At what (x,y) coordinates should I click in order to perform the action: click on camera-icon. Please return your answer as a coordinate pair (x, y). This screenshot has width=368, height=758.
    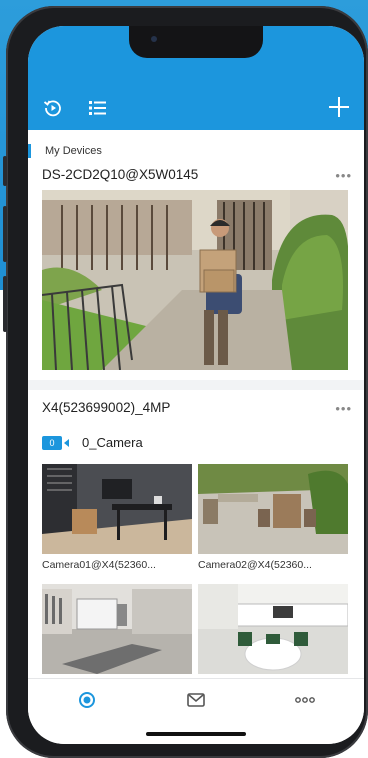
    Looking at the image, I should click on (66, 443).